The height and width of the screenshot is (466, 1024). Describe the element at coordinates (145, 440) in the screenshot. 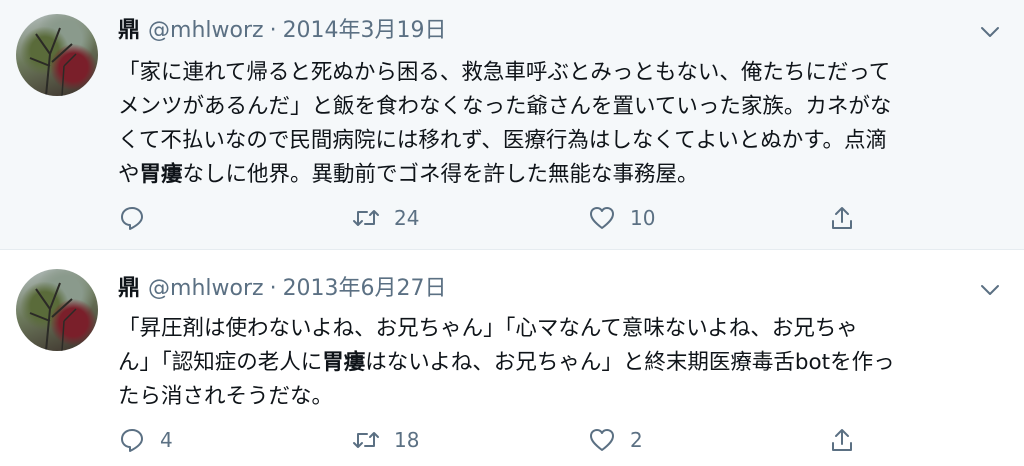

I see `reply-button: 4` at that location.